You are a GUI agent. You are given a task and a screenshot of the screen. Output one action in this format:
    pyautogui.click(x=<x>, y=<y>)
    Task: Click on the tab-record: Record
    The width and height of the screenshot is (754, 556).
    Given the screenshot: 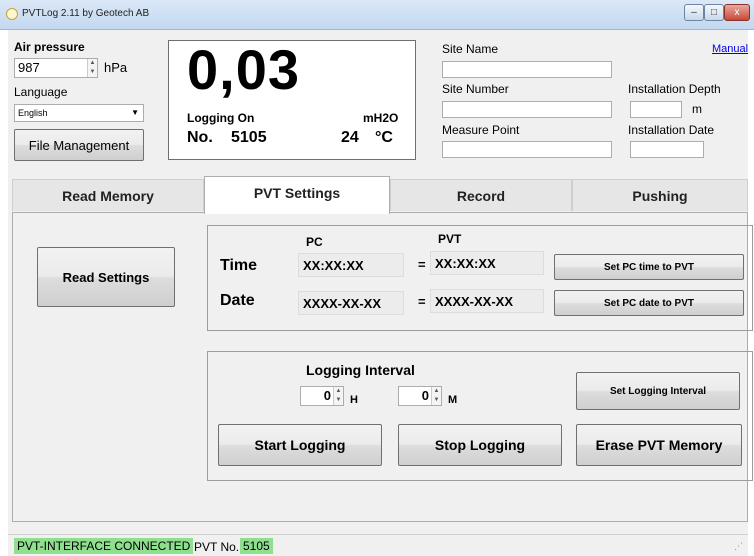 What is the action you would take?
    pyautogui.click(x=481, y=195)
    